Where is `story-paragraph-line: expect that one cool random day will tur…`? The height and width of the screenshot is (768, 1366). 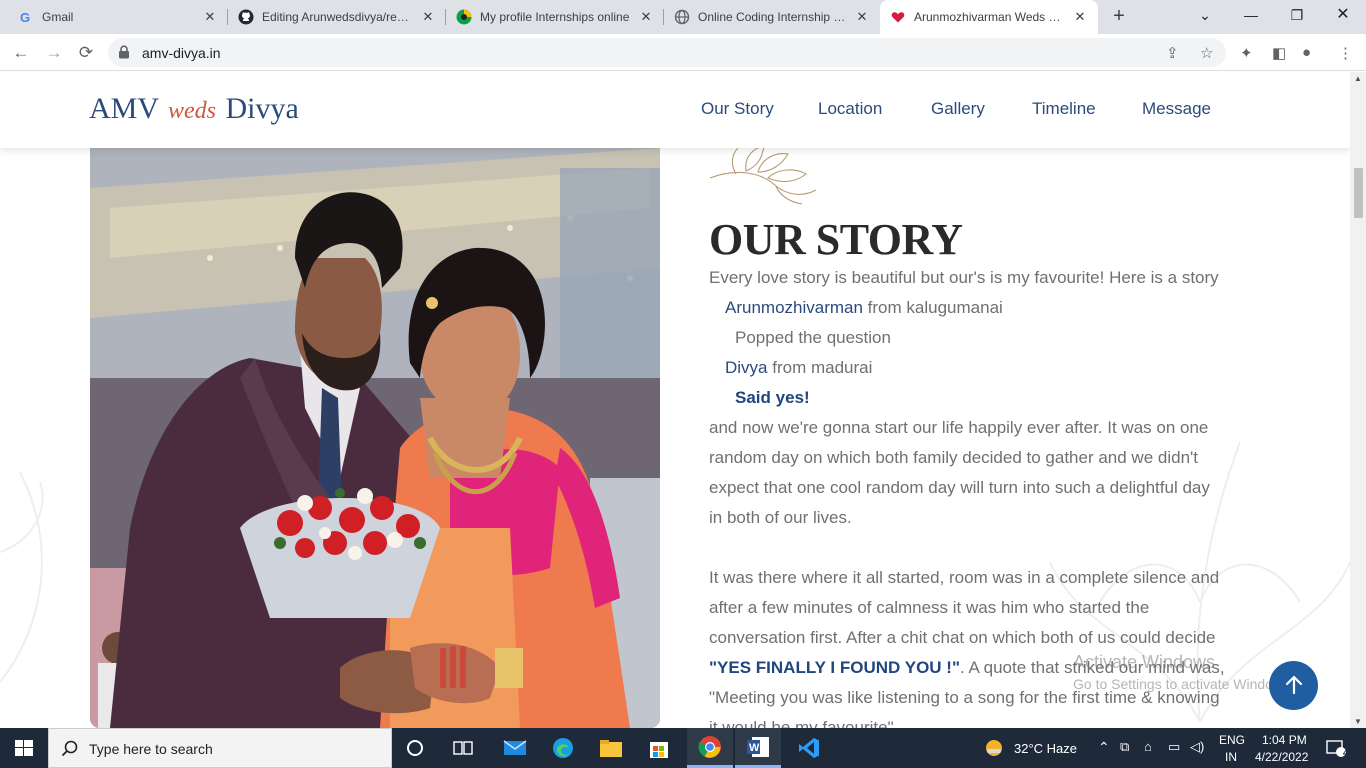
story-paragraph-line: expect that one cool random day will tur… is located at coordinates (959, 487).